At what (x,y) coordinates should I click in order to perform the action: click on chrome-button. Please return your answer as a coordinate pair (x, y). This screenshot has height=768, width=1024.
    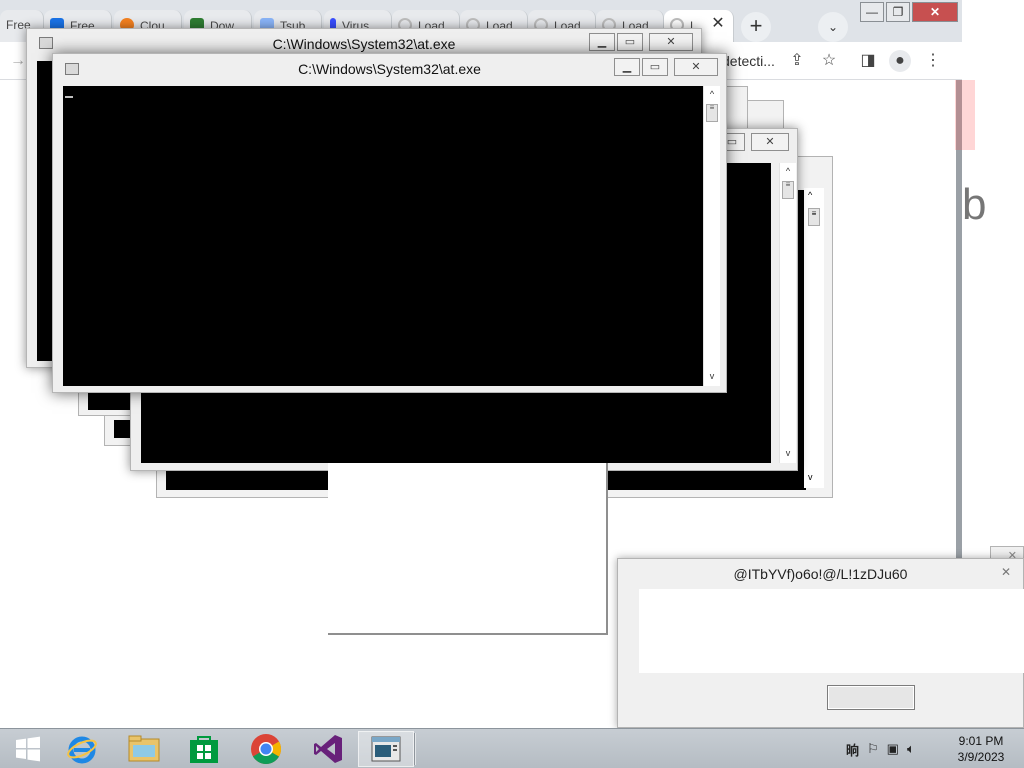
    Looking at the image, I should click on (266, 749).